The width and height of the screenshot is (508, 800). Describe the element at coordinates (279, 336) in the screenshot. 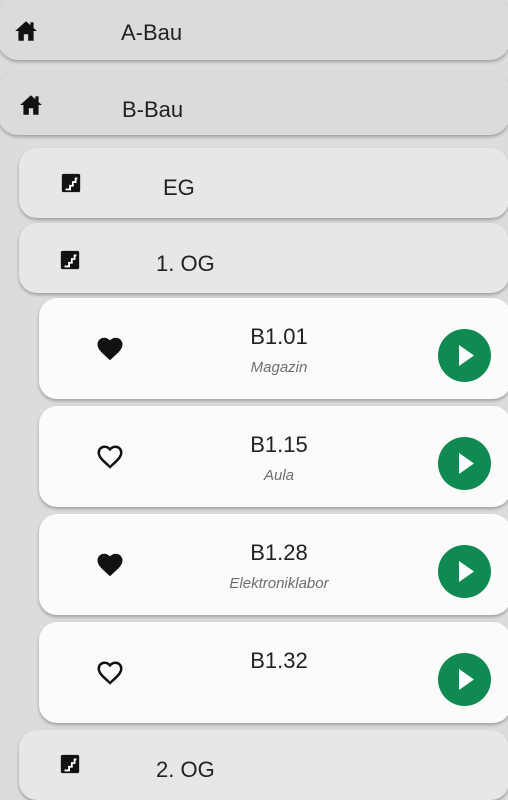

I see `room-number: B1.01` at that location.